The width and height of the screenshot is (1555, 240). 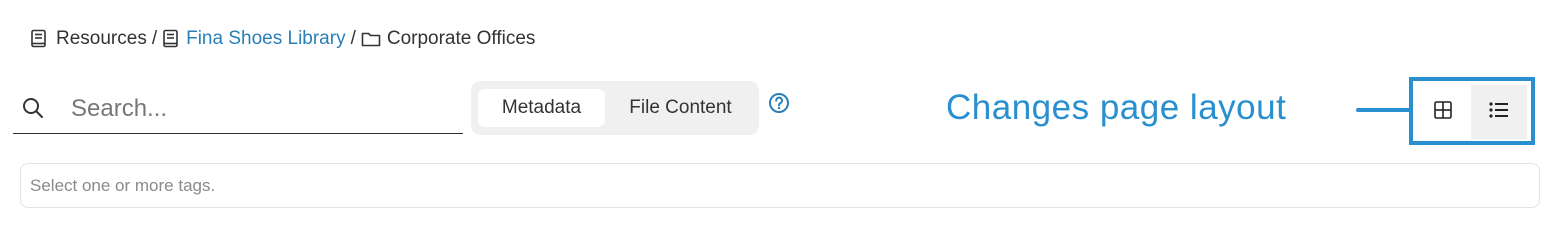 I want to click on question-circle-icon, so click(x=779, y=105).